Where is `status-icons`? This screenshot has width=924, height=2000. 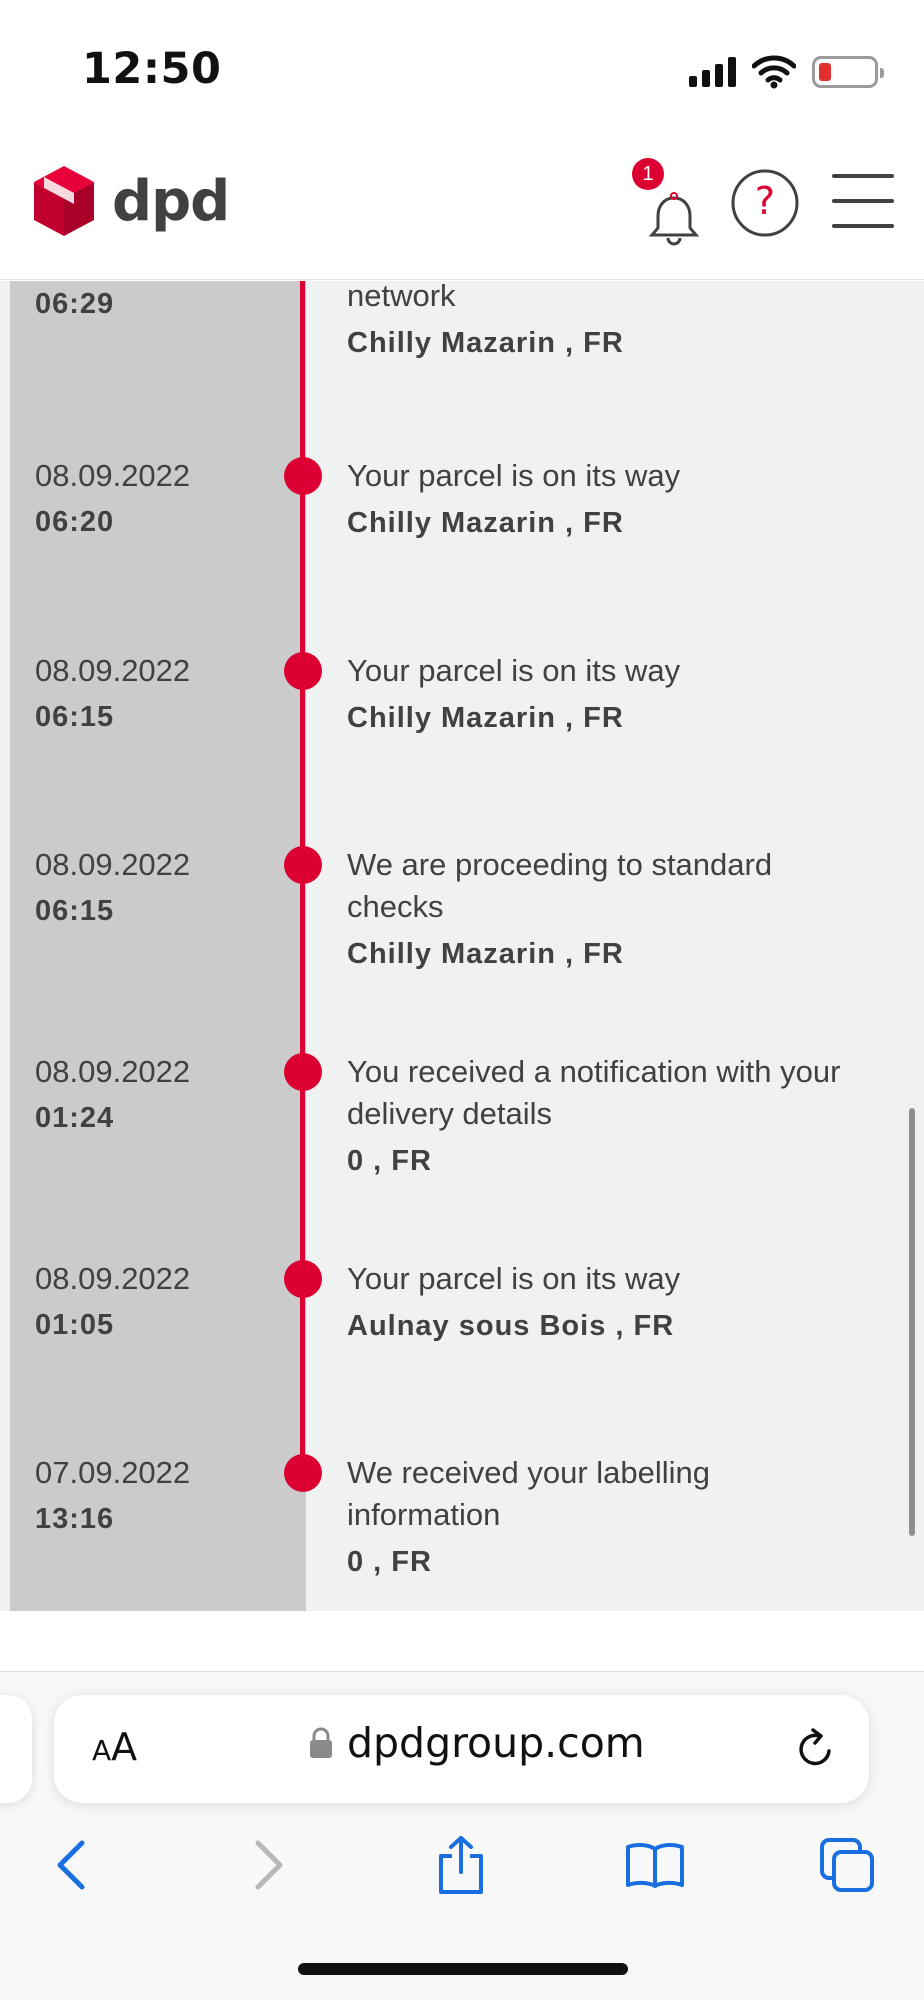
status-icons is located at coordinates (786, 72).